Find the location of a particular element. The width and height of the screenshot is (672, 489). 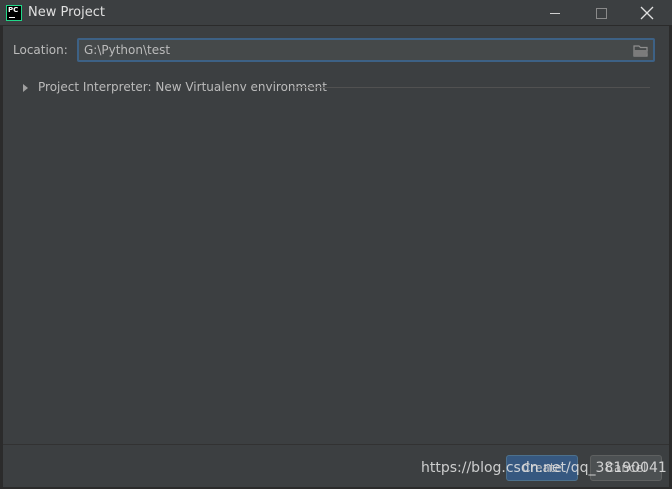

close-button is located at coordinates (647, 13).